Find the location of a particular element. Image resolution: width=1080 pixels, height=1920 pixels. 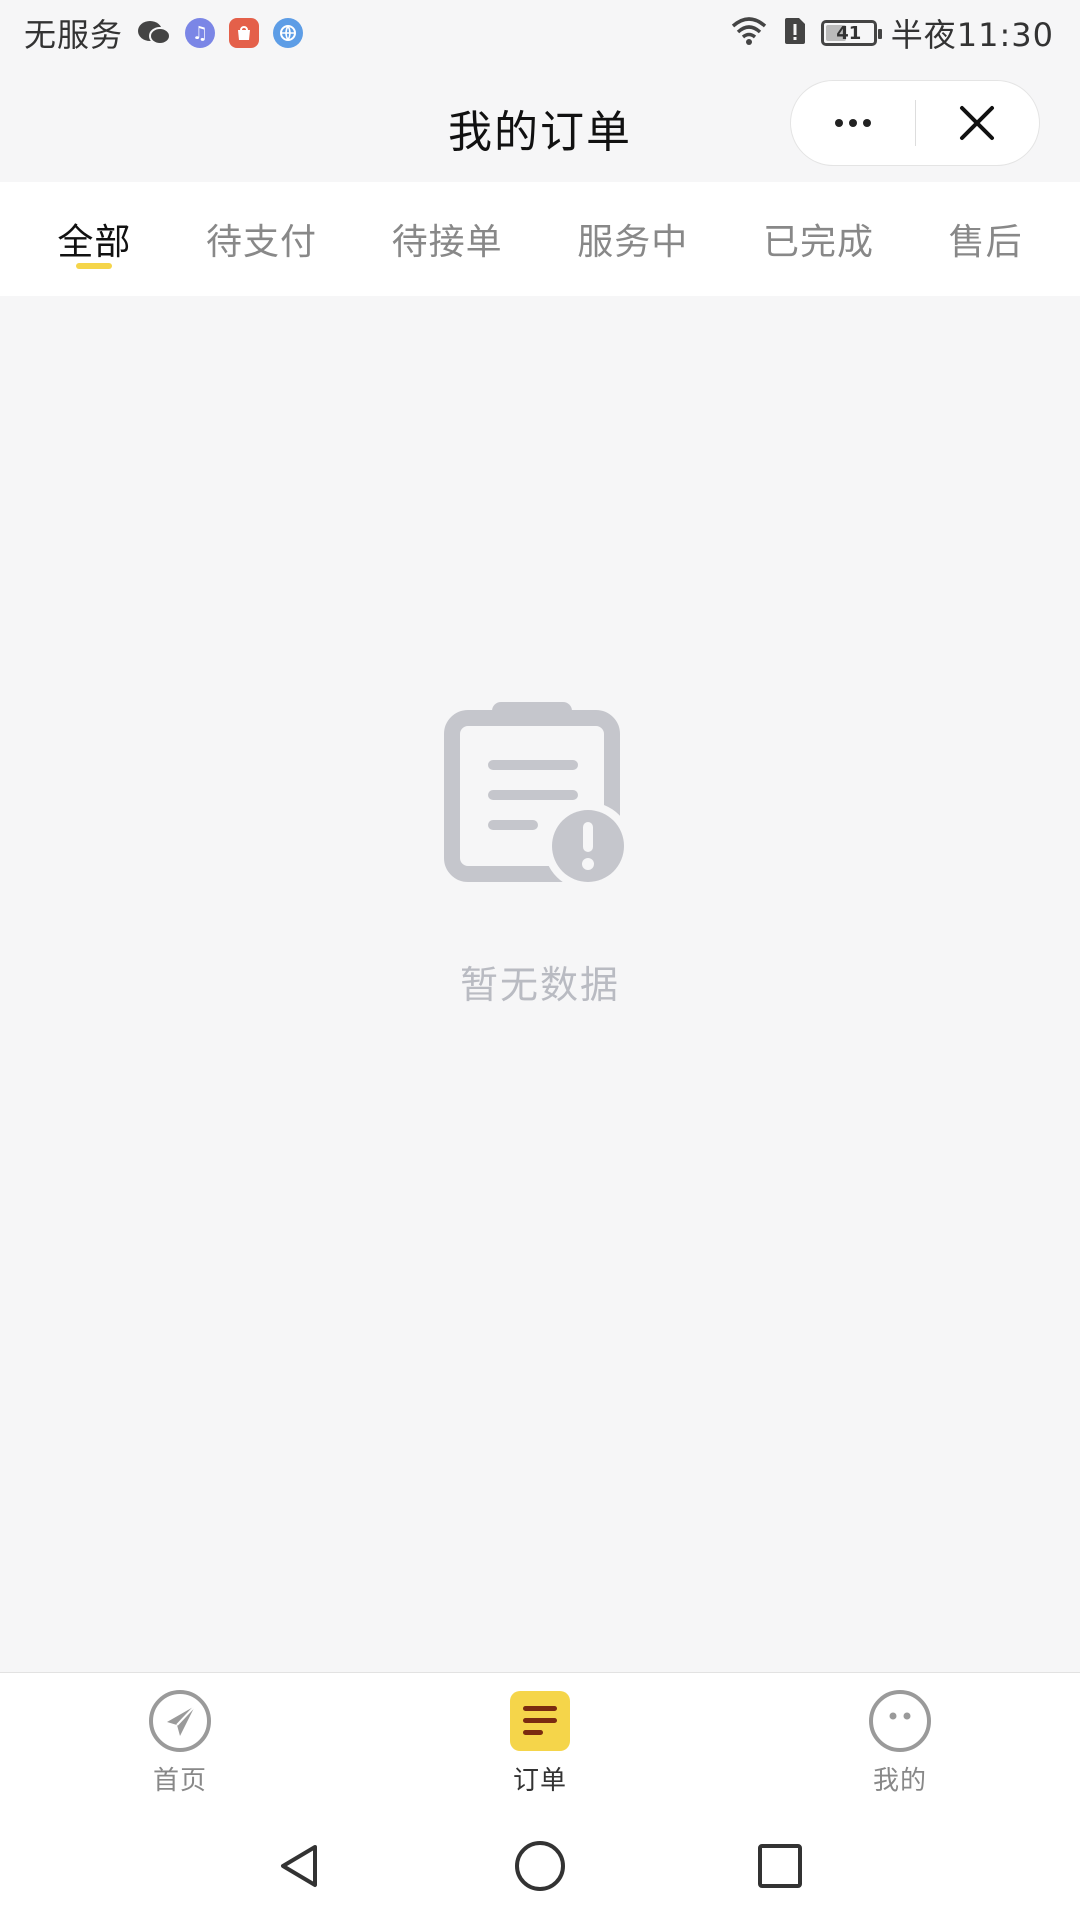

battery-level: 41 is located at coordinates (849, 33).